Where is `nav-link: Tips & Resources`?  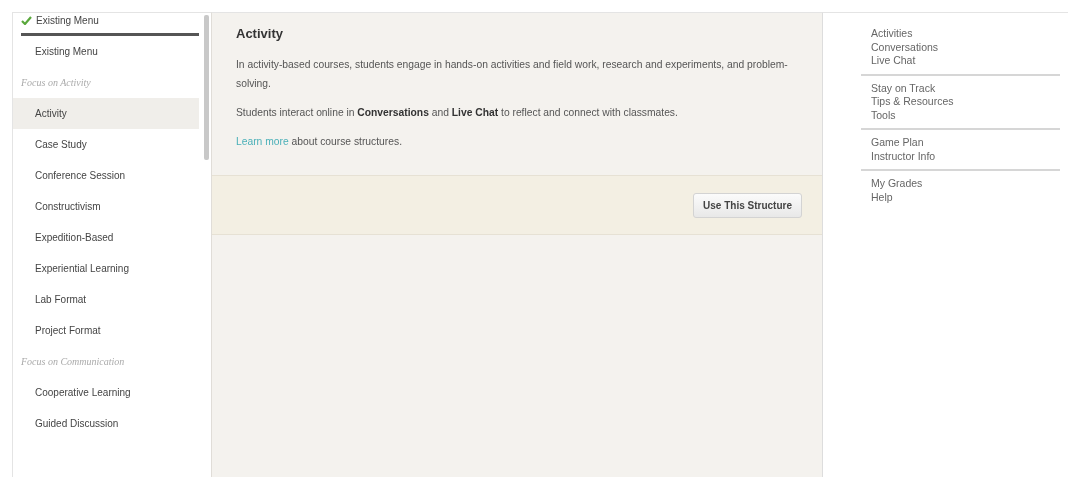 nav-link: Tips & Resources is located at coordinates (965, 102).